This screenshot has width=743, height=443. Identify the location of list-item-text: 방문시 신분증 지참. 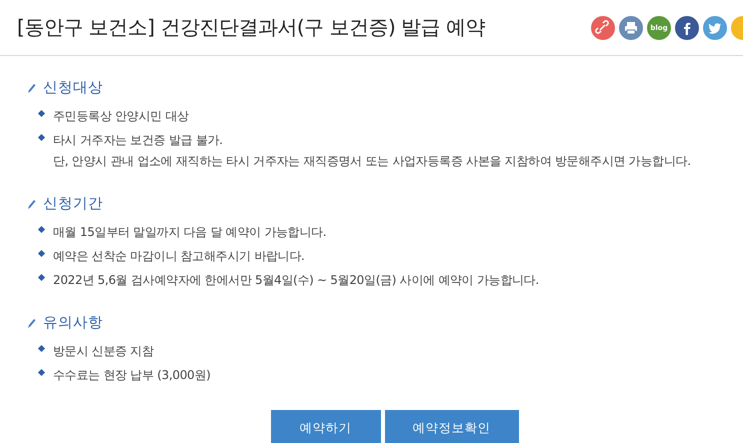
(103, 351).